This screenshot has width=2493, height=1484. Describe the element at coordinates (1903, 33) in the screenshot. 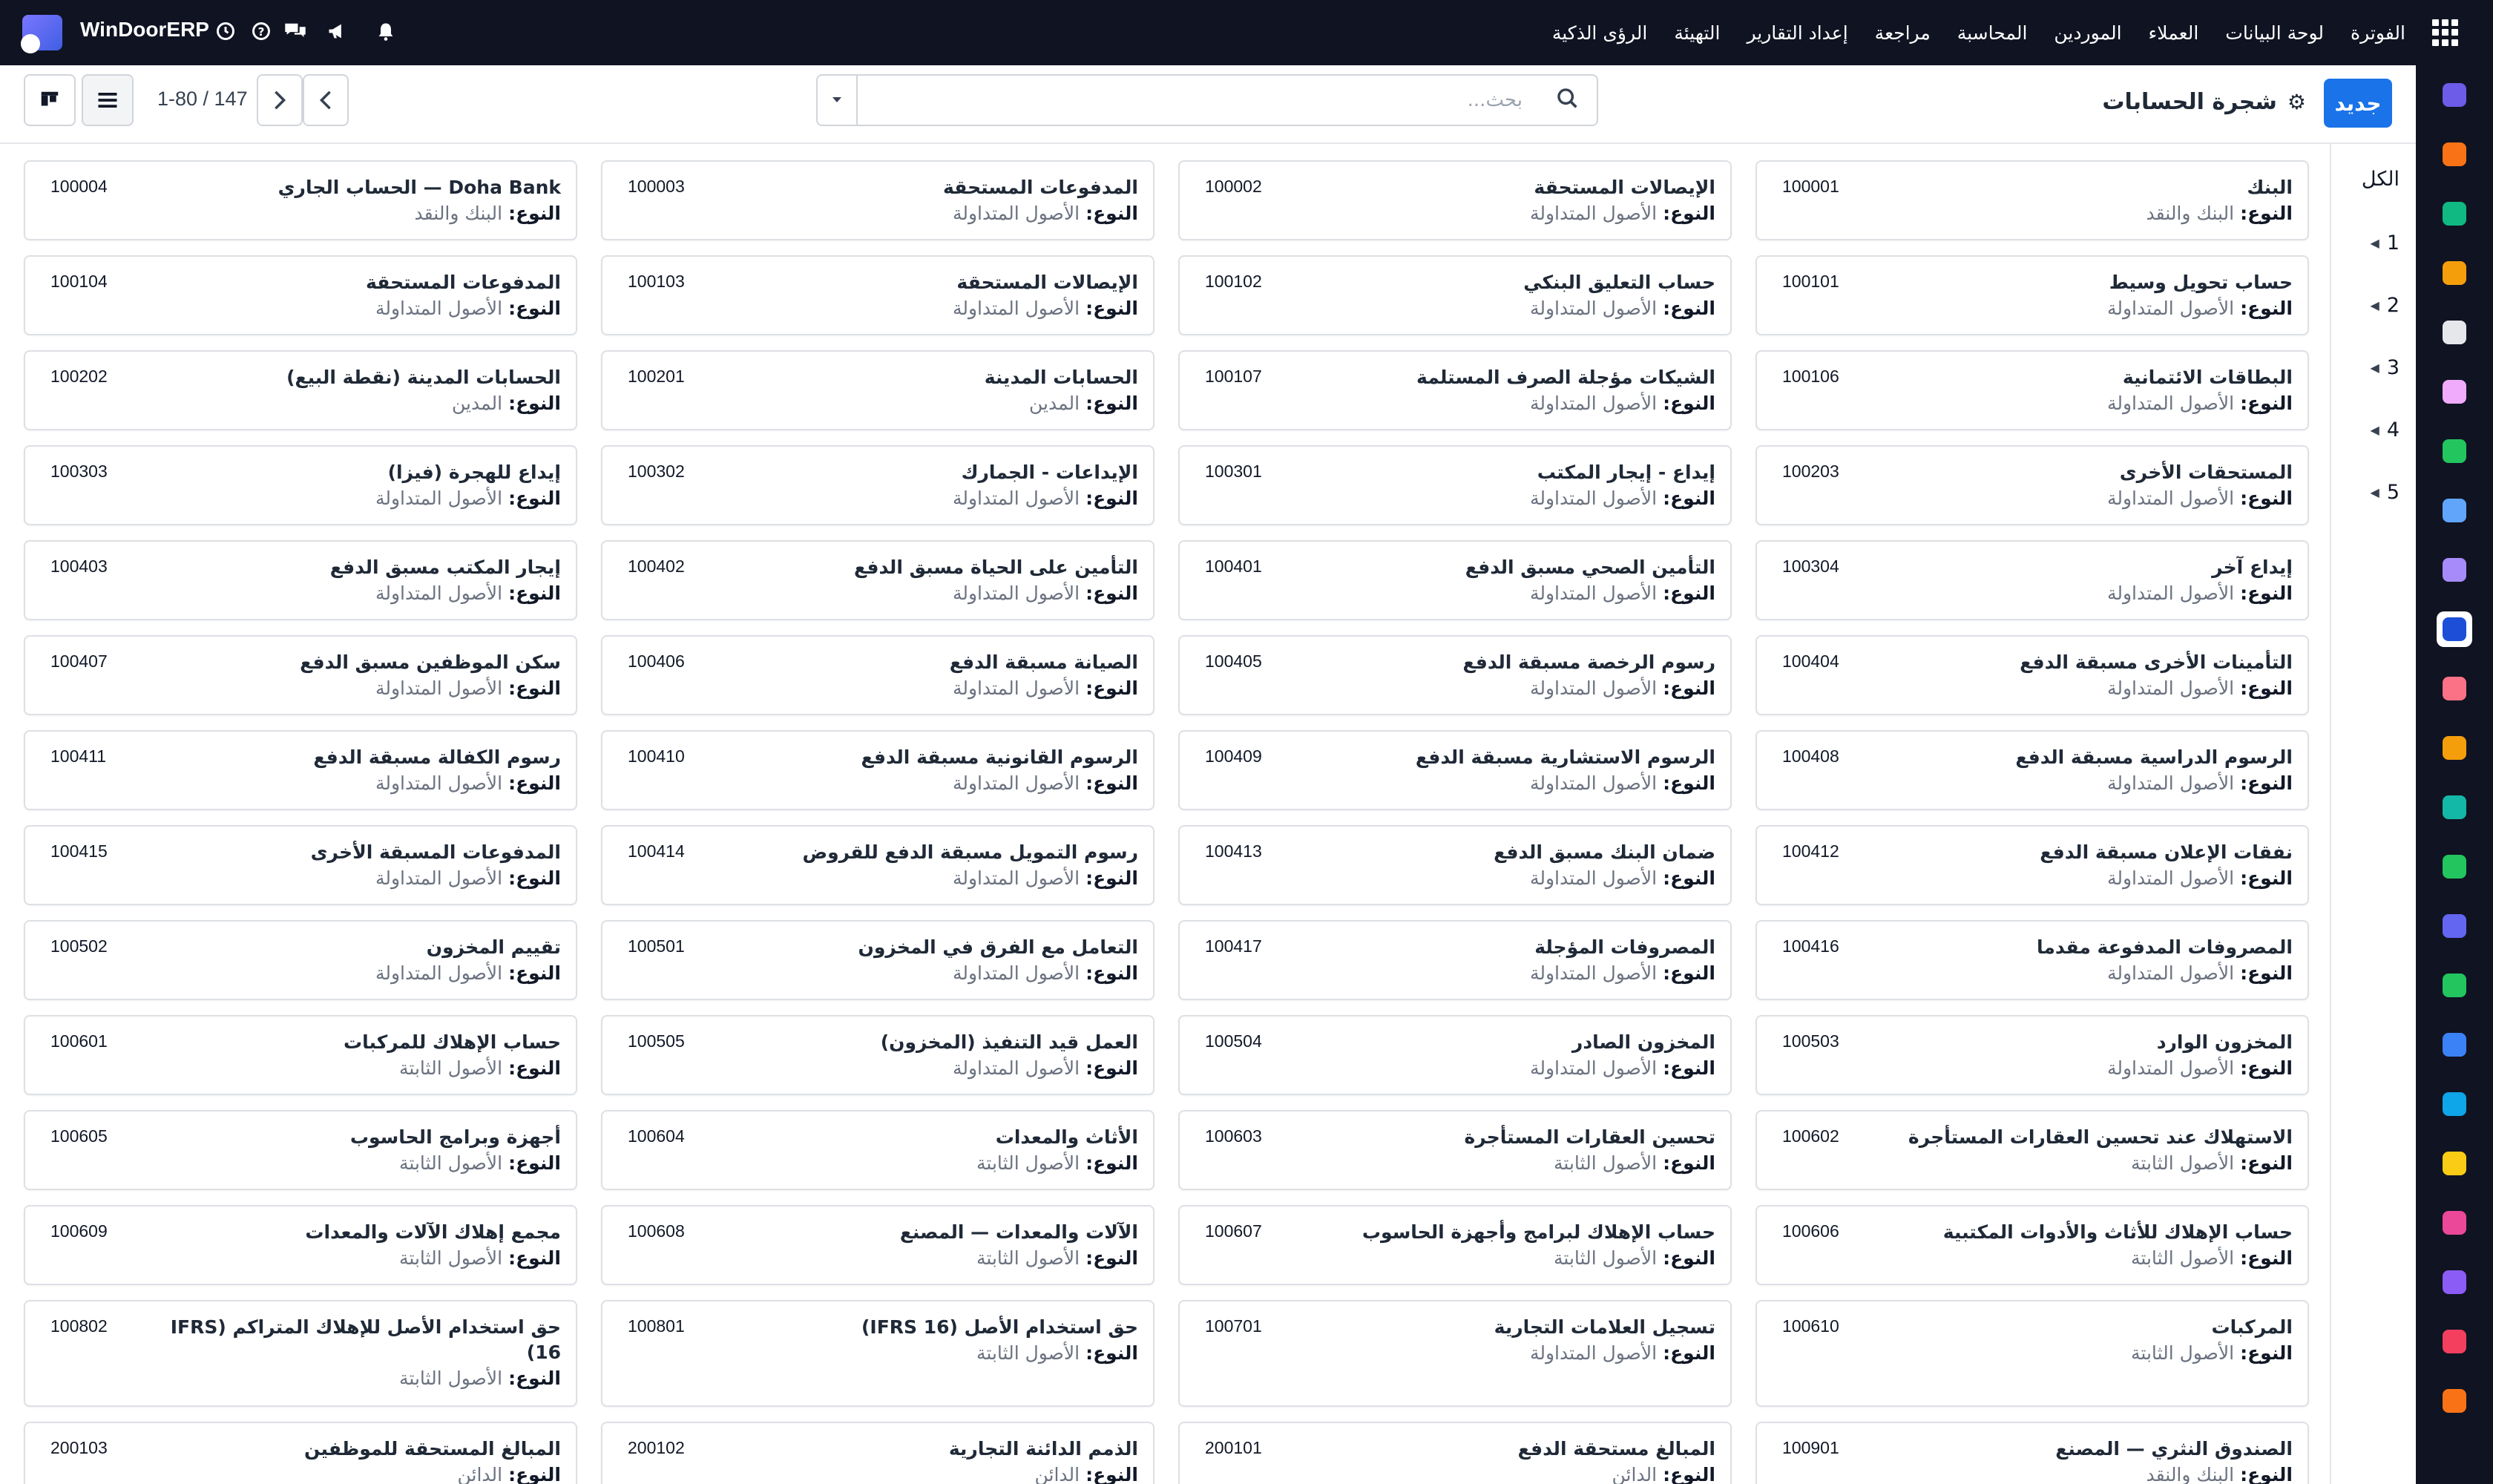

I see `menu-item-review: مراجعة` at that location.